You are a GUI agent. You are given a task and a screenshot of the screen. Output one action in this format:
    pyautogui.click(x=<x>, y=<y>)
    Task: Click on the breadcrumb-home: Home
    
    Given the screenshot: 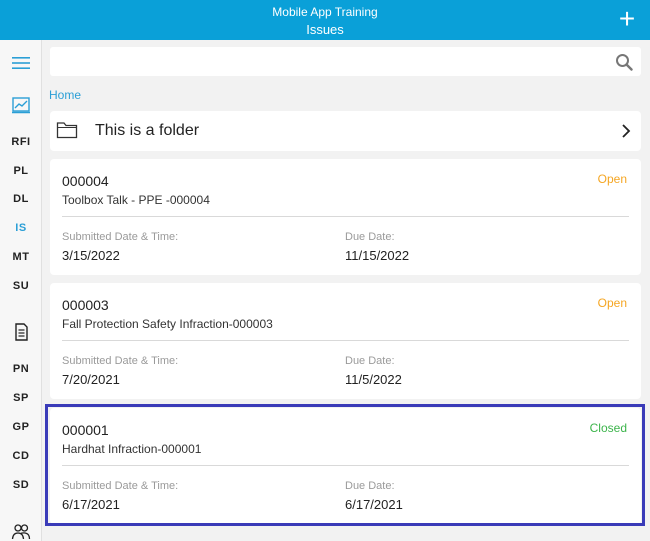 What is the action you would take?
    pyautogui.click(x=65, y=95)
    